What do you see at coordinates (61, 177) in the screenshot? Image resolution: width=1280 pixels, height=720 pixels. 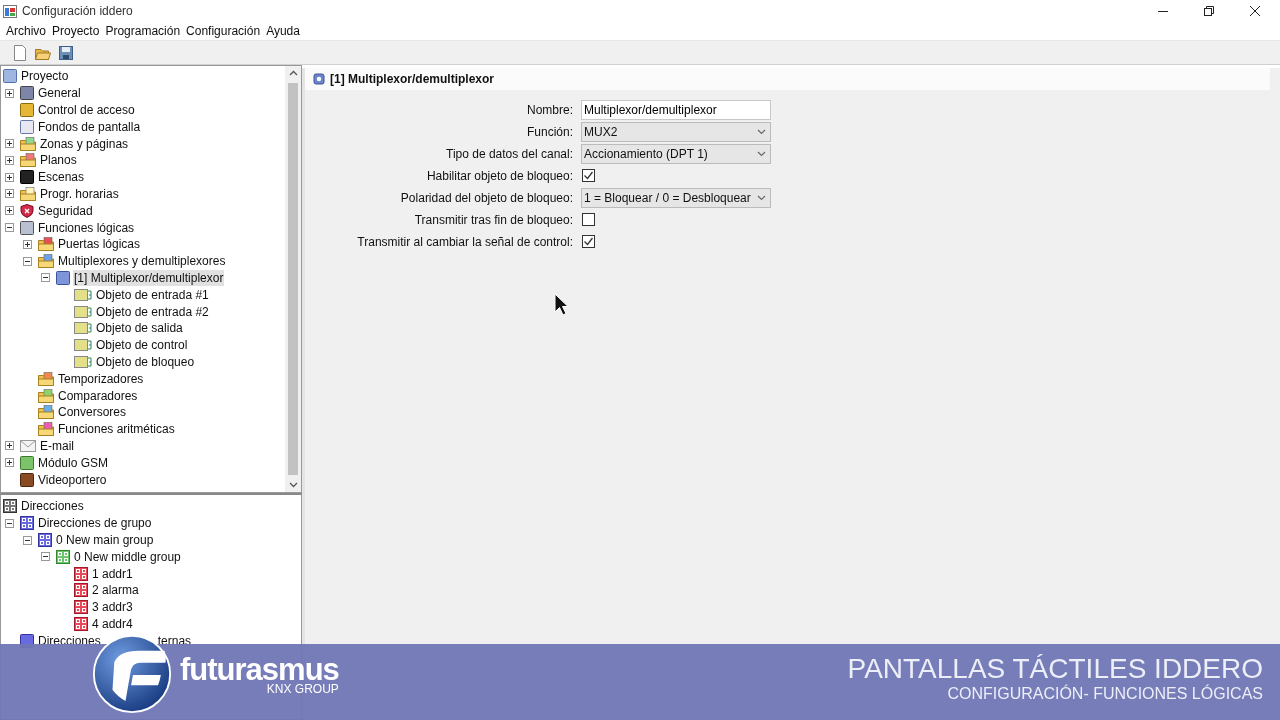 I see `tree-item: Escenas` at bounding box center [61, 177].